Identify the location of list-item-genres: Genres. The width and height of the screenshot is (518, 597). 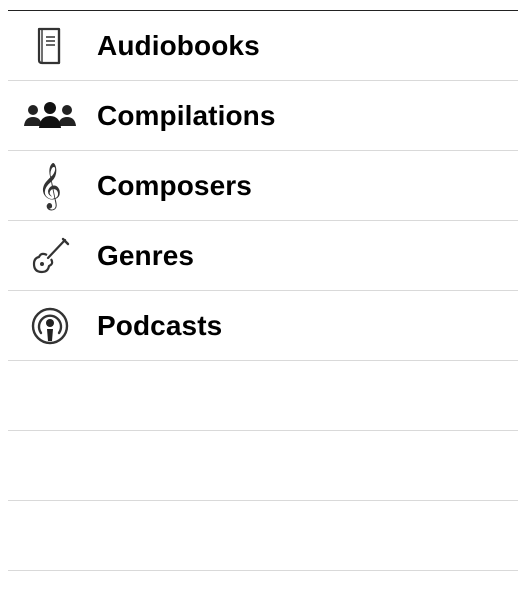
(259, 256).